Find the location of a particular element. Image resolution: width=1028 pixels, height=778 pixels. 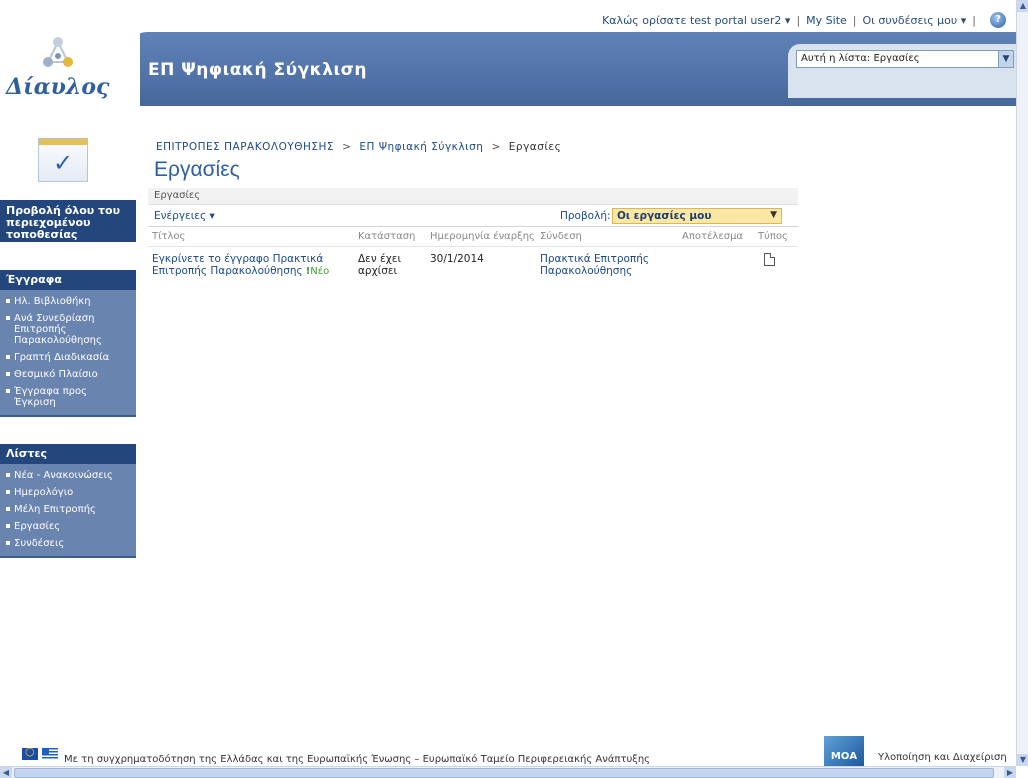

task-start-date: 30/1/2014 is located at coordinates (457, 259).